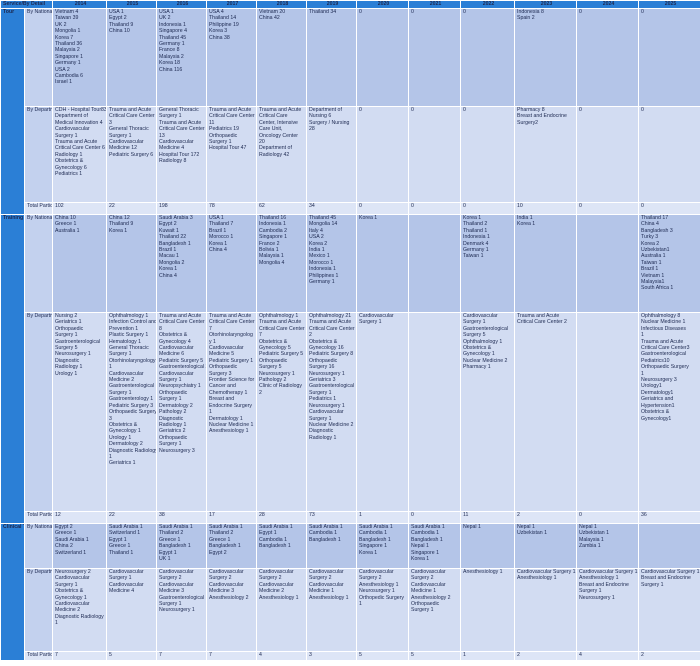 The height and width of the screenshot is (666, 700). What do you see at coordinates (38, 263) in the screenshot?
I see `detail-label: By Nationality` at bounding box center [38, 263].